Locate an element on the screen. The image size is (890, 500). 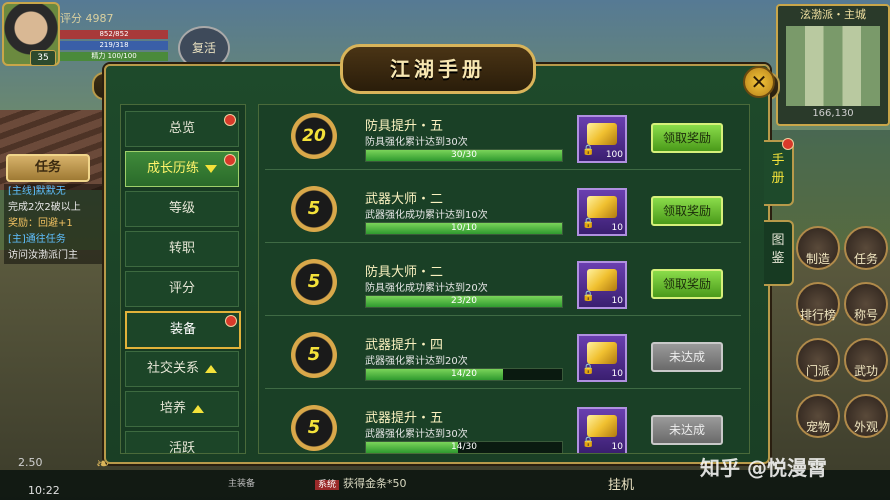
minimap-coords: 166,130 is located at coordinates (833, 113).